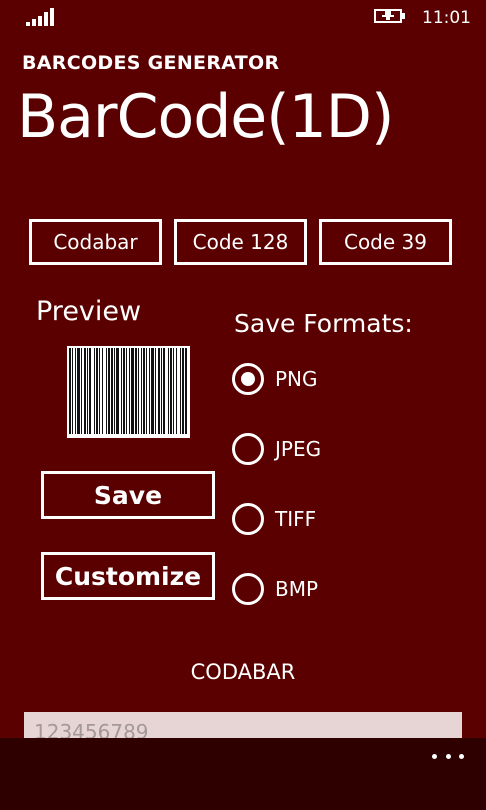 This screenshot has width=486, height=810. I want to click on preview-label: Preview, so click(89, 311).